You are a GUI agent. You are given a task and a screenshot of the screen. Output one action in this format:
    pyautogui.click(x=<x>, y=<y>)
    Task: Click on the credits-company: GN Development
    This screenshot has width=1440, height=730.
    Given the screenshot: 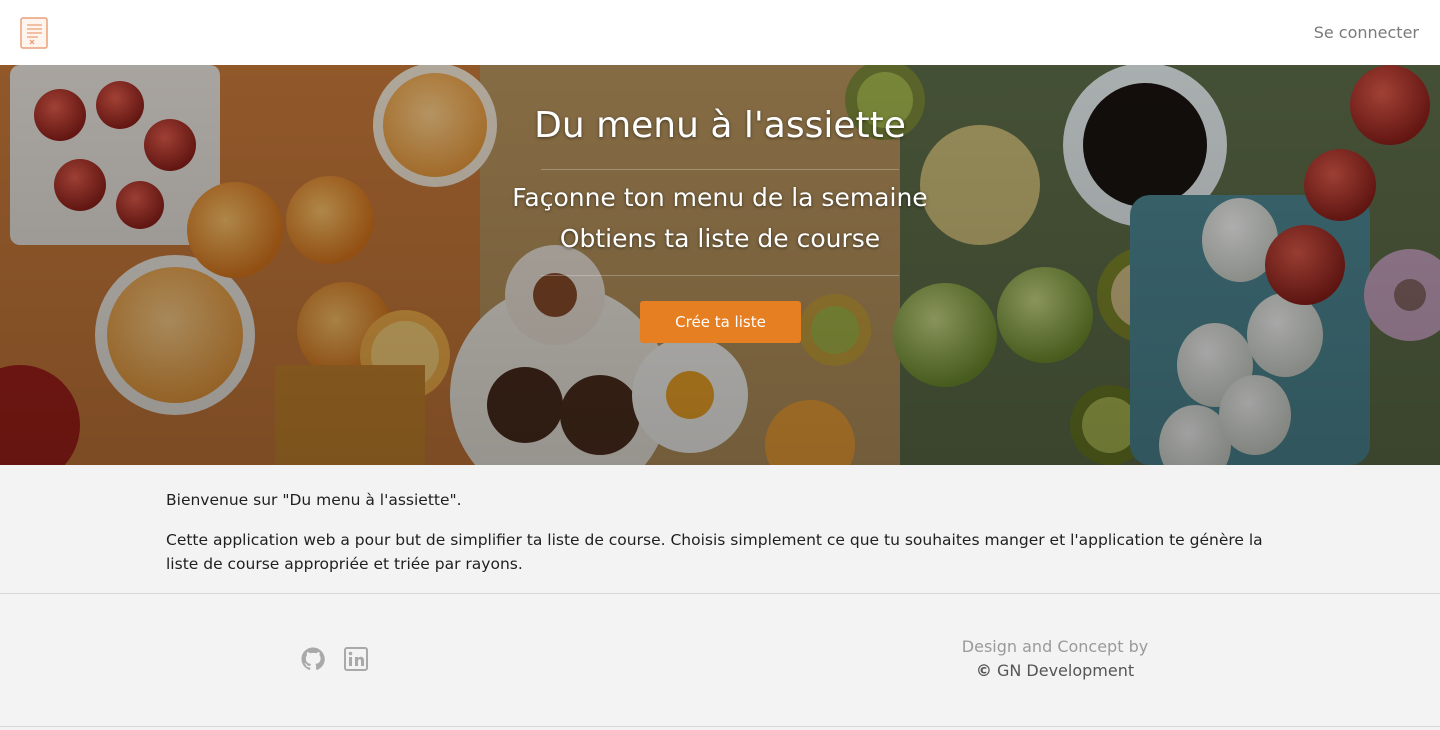 What is the action you would take?
    pyautogui.click(x=1065, y=670)
    